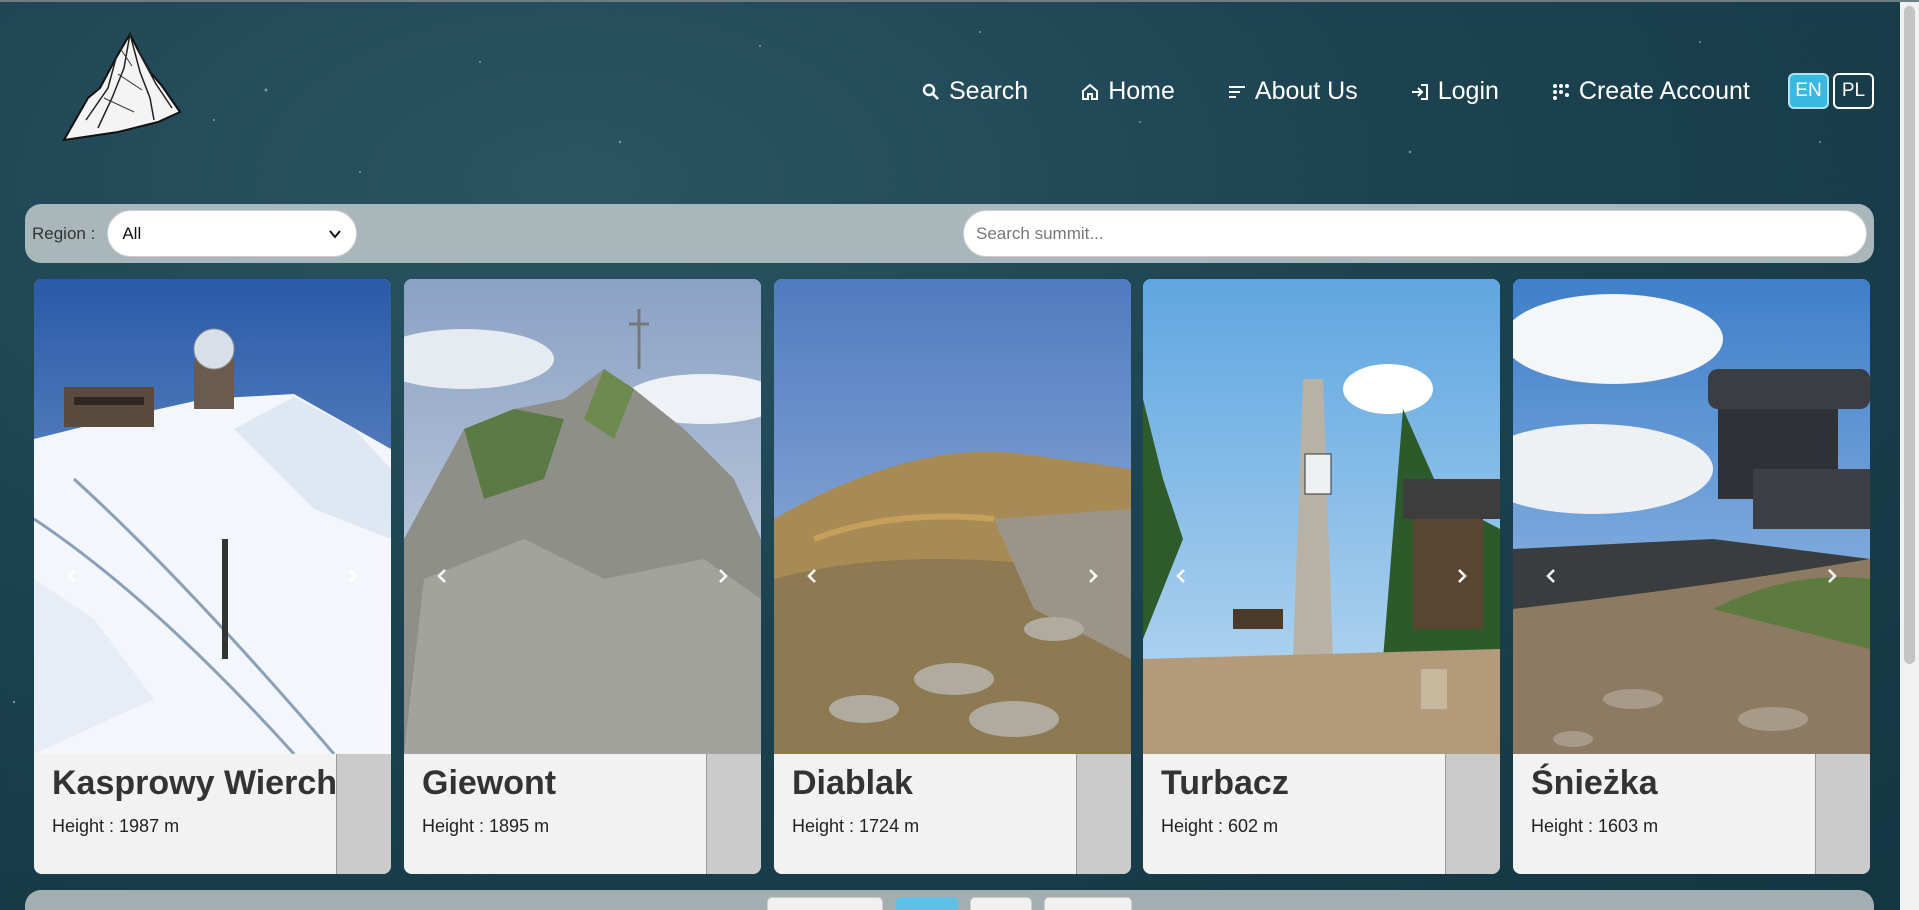  Describe the element at coordinates (856, 826) in the screenshot. I see `summit-height: Height : 1724 m` at that location.